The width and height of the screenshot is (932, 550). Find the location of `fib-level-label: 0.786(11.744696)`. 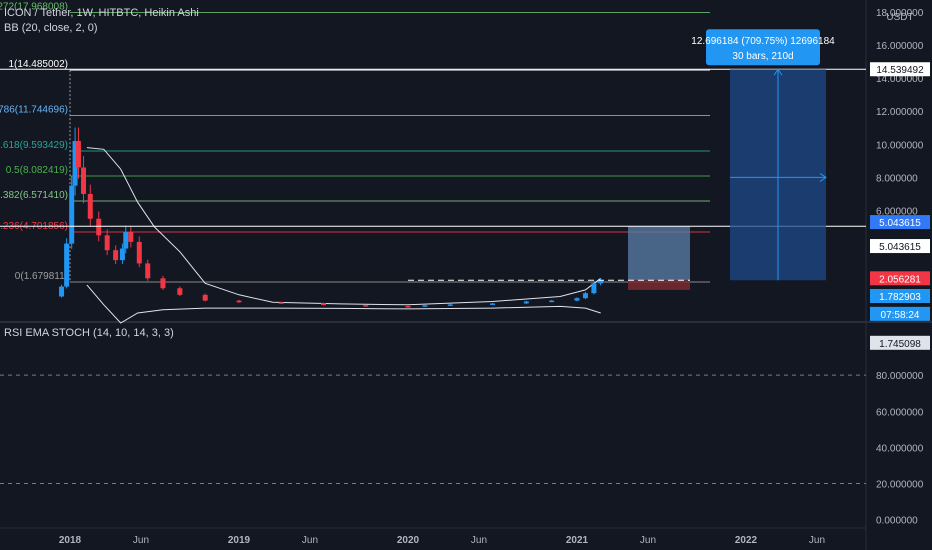

fib-level-label: 0.786(11.744696) is located at coordinates (34, 109).